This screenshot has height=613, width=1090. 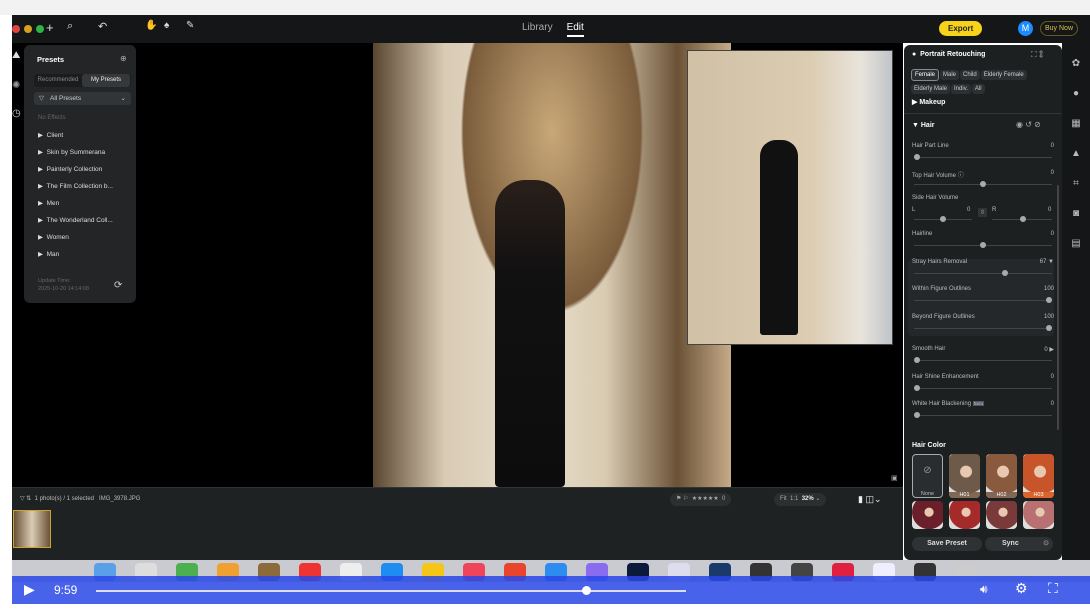 I want to click on history-icon: ◷, so click(x=16, y=113).